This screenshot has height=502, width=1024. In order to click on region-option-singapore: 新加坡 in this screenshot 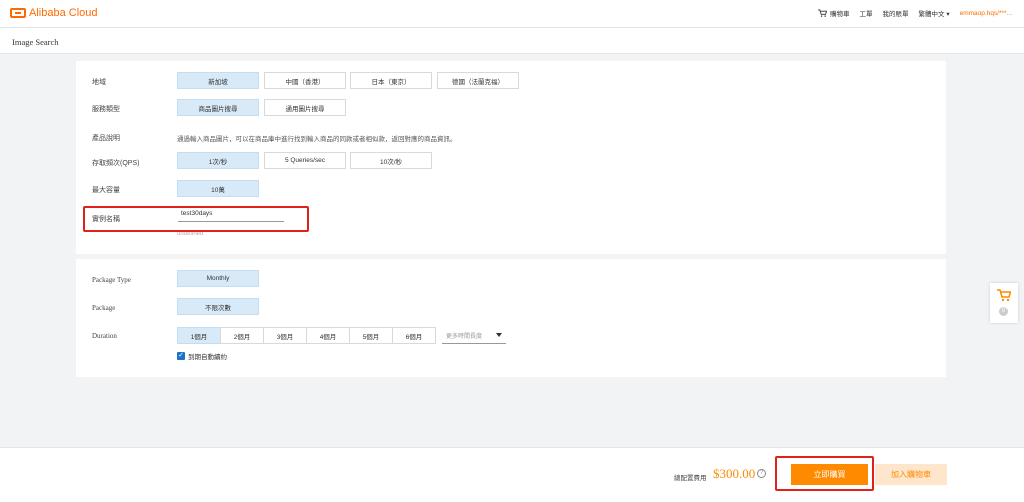, I will do `click(218, 80)`.